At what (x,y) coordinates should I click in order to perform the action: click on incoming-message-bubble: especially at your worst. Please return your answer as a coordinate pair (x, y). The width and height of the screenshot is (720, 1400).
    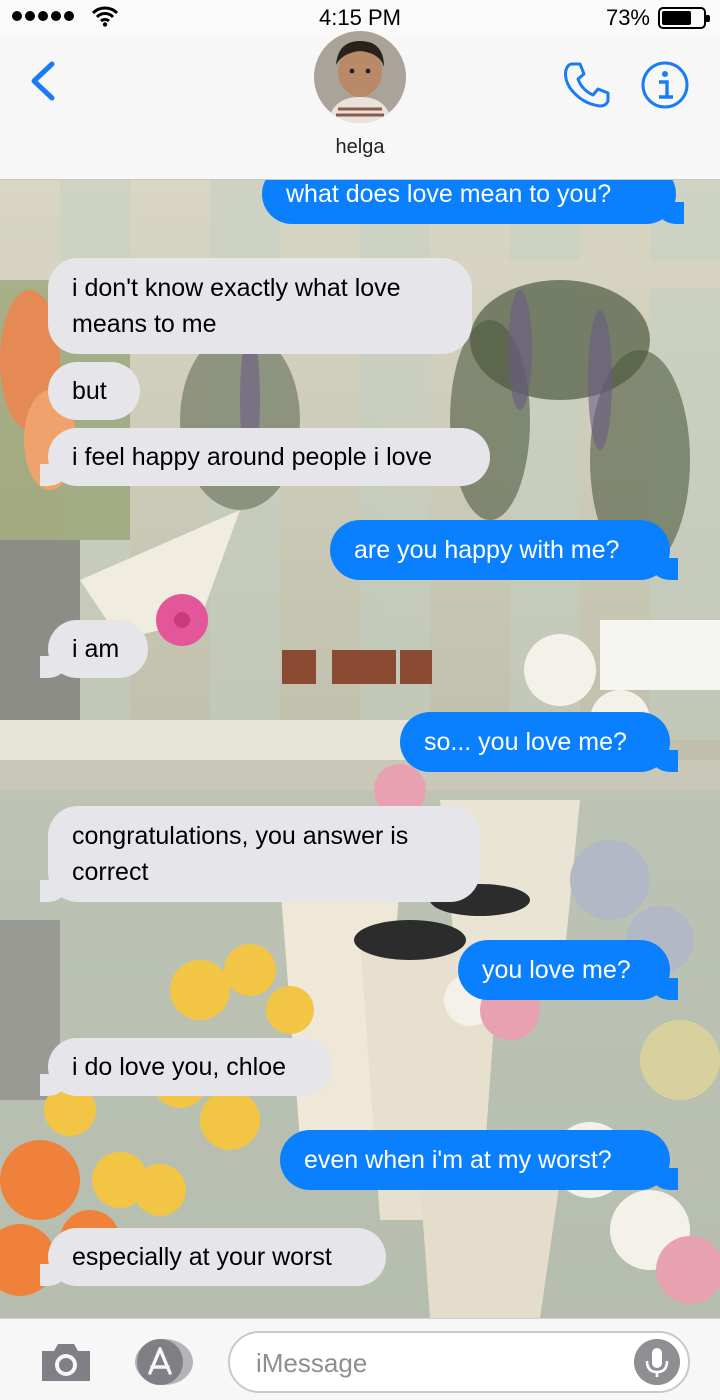
    Looking at the image, I should click on (213, 1257).